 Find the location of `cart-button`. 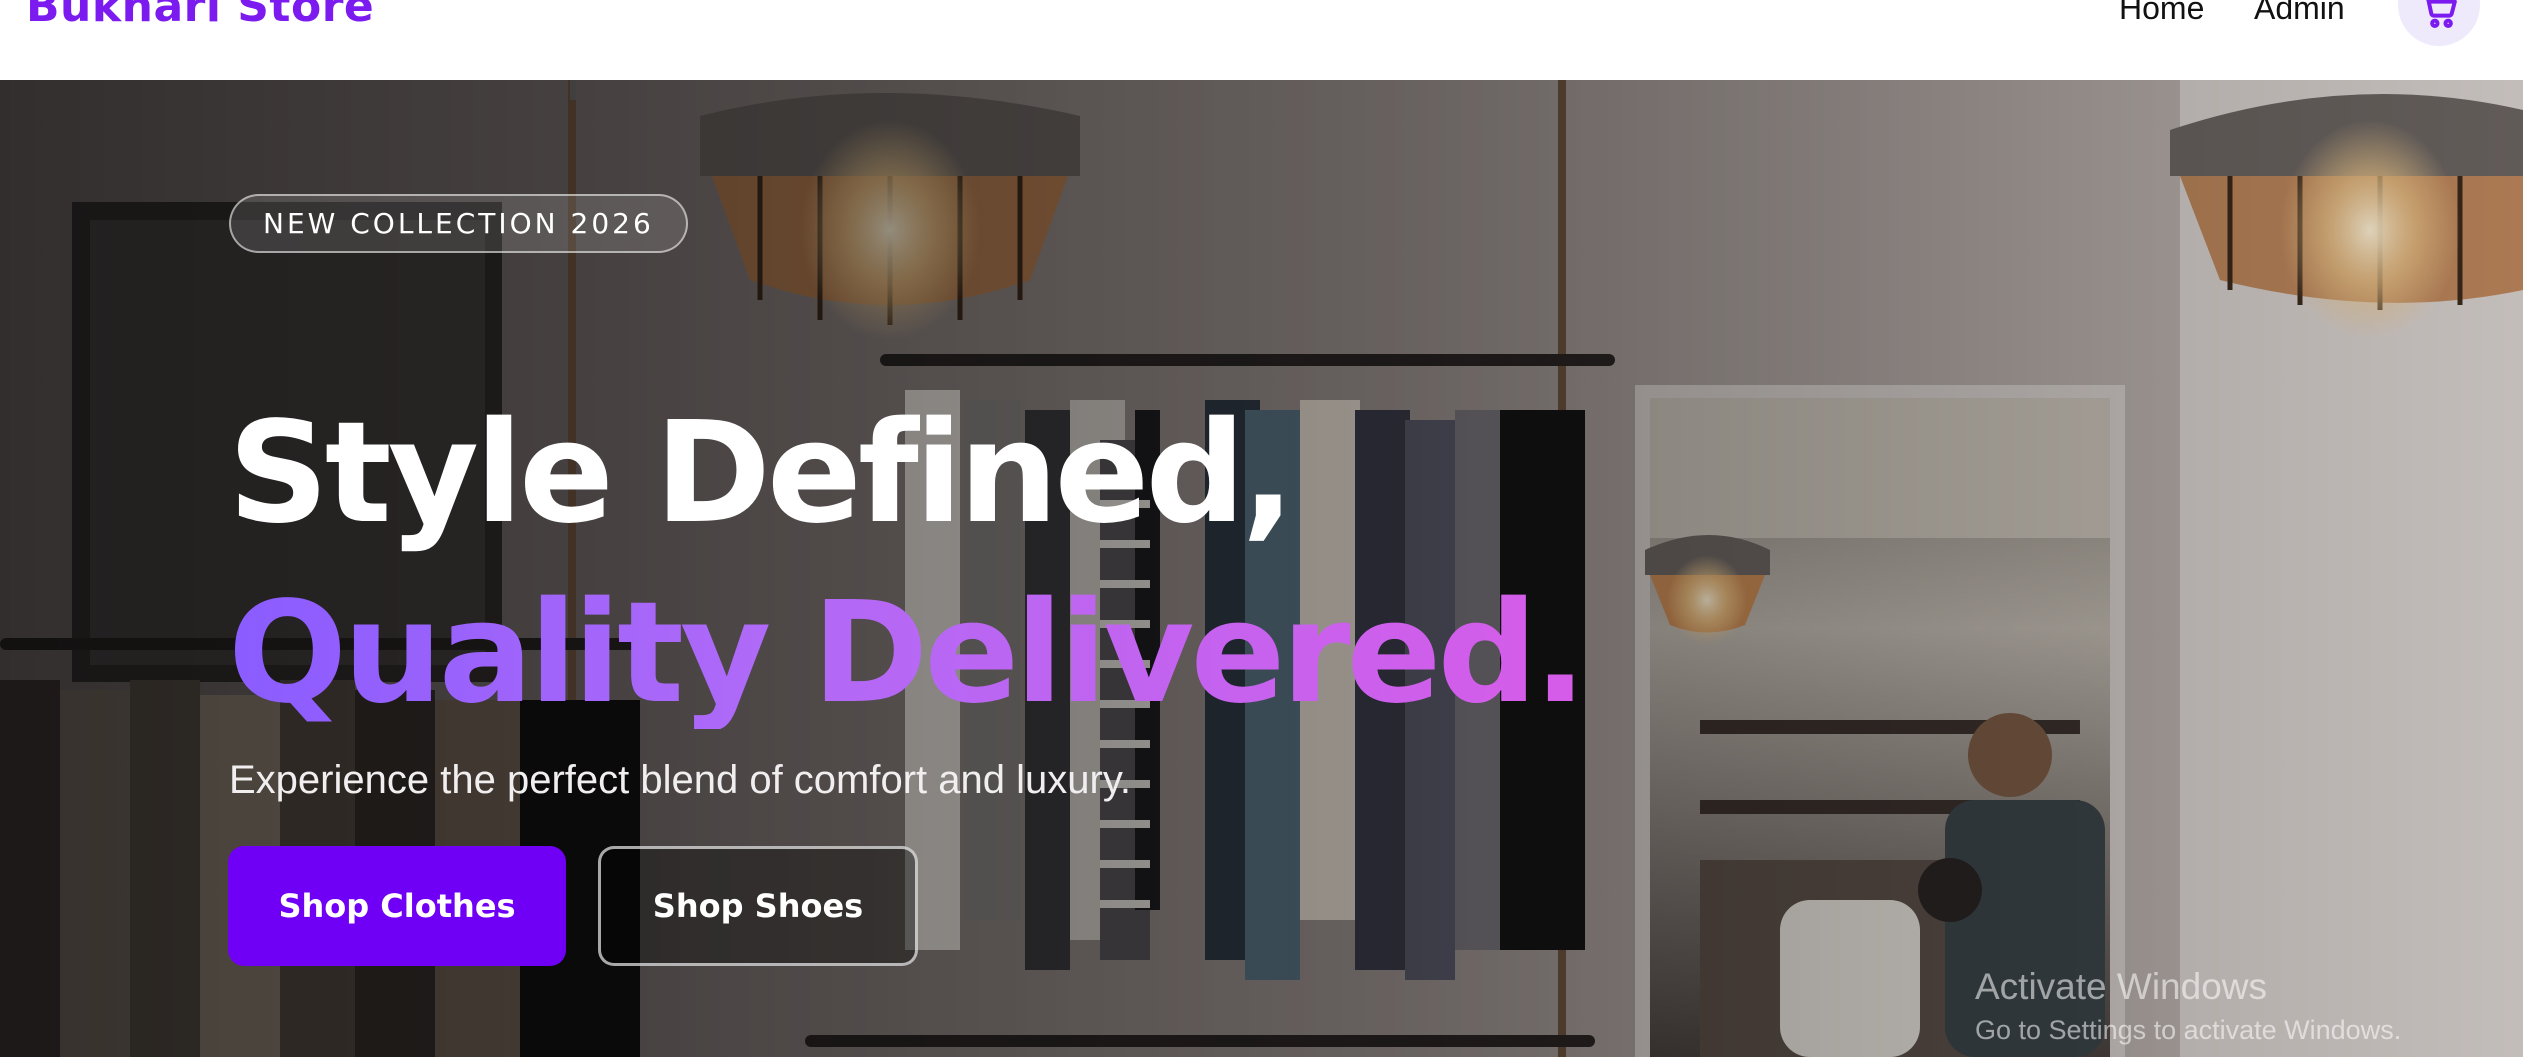

cart-button is located at coordinates (2439, 23).